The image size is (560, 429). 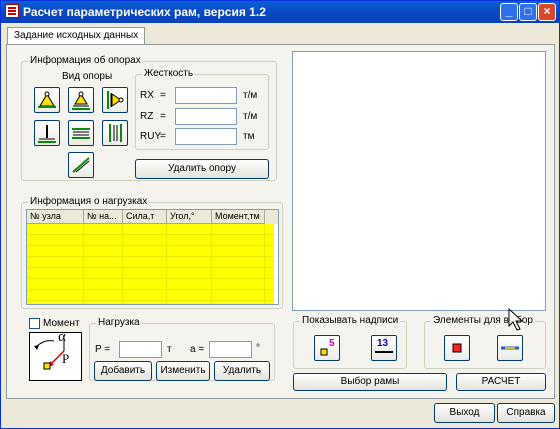 What do you see at coordinates (501, 382) in the screenshot?
I see `calculate-button: РАСЧЕТ` at bounding box center [501, 382].